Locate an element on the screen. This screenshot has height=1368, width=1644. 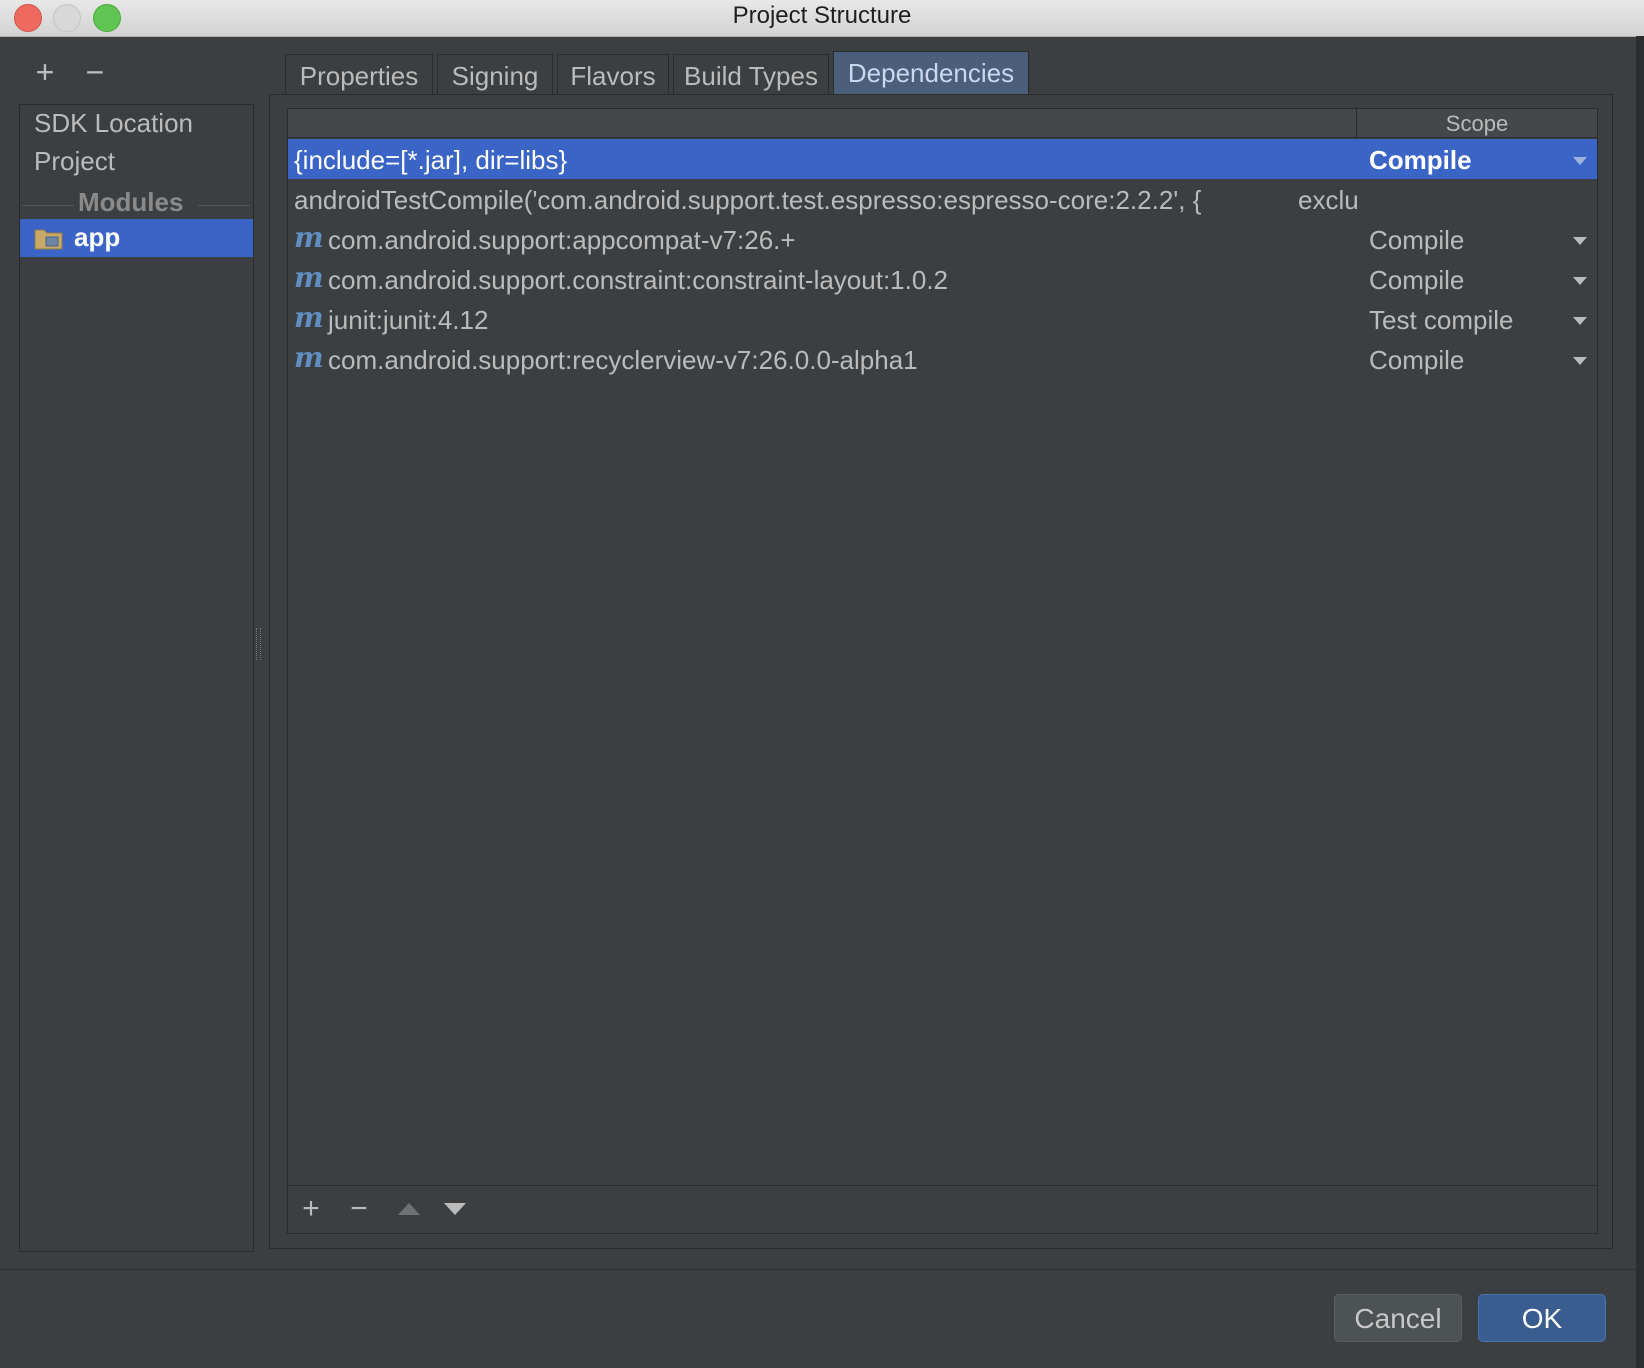
ok-button: OK is located at coordinates (1542, 1318).